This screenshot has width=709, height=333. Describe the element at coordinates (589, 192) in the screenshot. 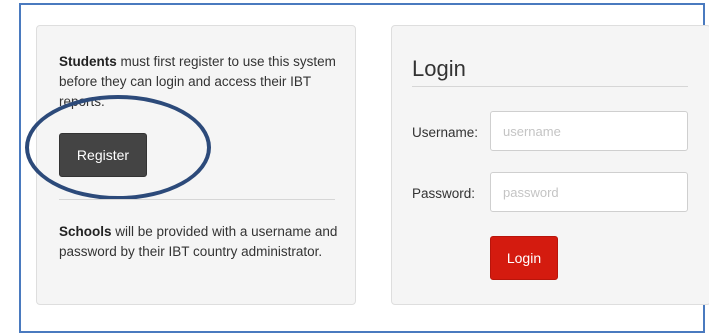

I see `password-input` at that location.